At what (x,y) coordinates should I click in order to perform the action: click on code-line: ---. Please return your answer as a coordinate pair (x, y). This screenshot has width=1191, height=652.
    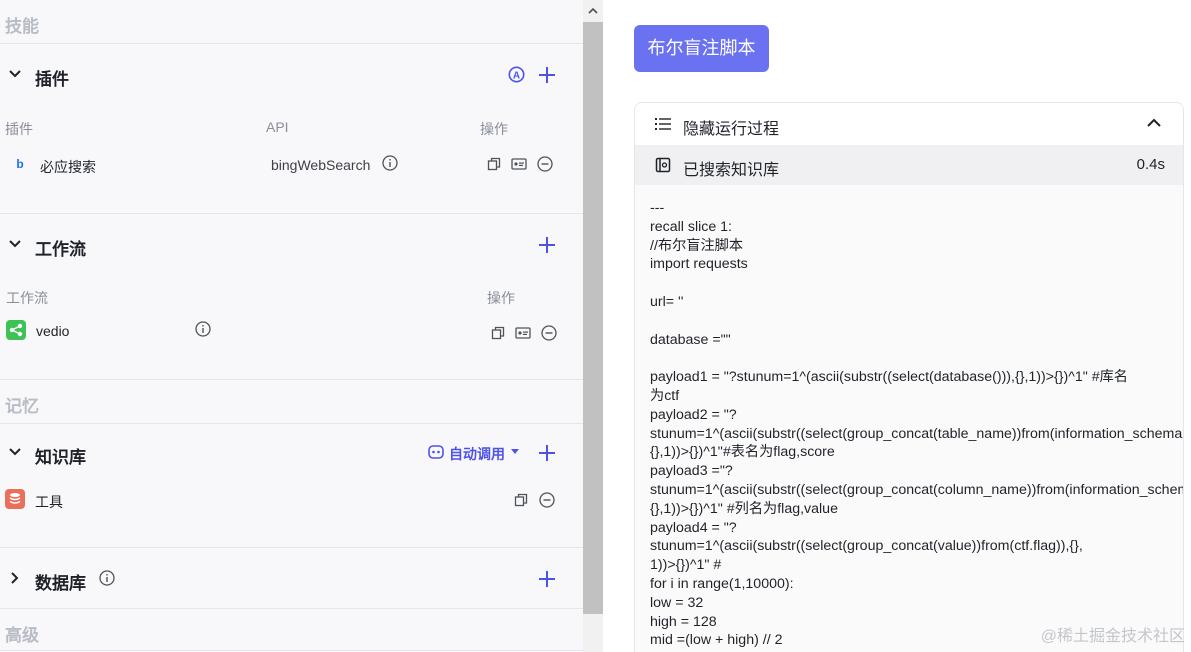
    Looking at the image, I should click on (657, 208).